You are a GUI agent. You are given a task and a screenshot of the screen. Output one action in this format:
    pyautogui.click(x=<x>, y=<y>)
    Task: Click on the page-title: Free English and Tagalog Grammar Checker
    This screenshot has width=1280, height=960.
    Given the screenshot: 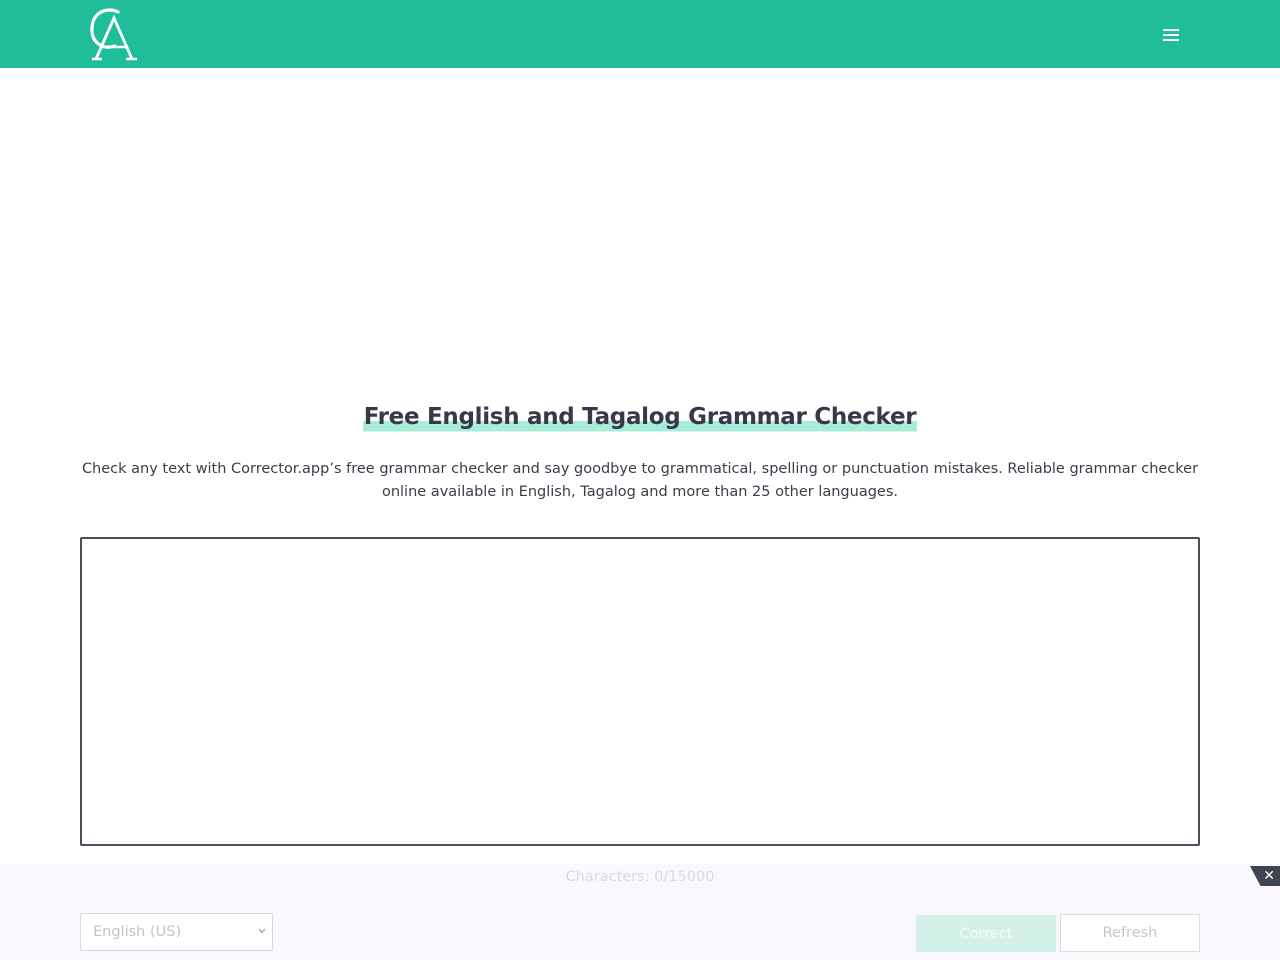 What is the action you would take?
    pyautogui.click(x=640, y=417)
    